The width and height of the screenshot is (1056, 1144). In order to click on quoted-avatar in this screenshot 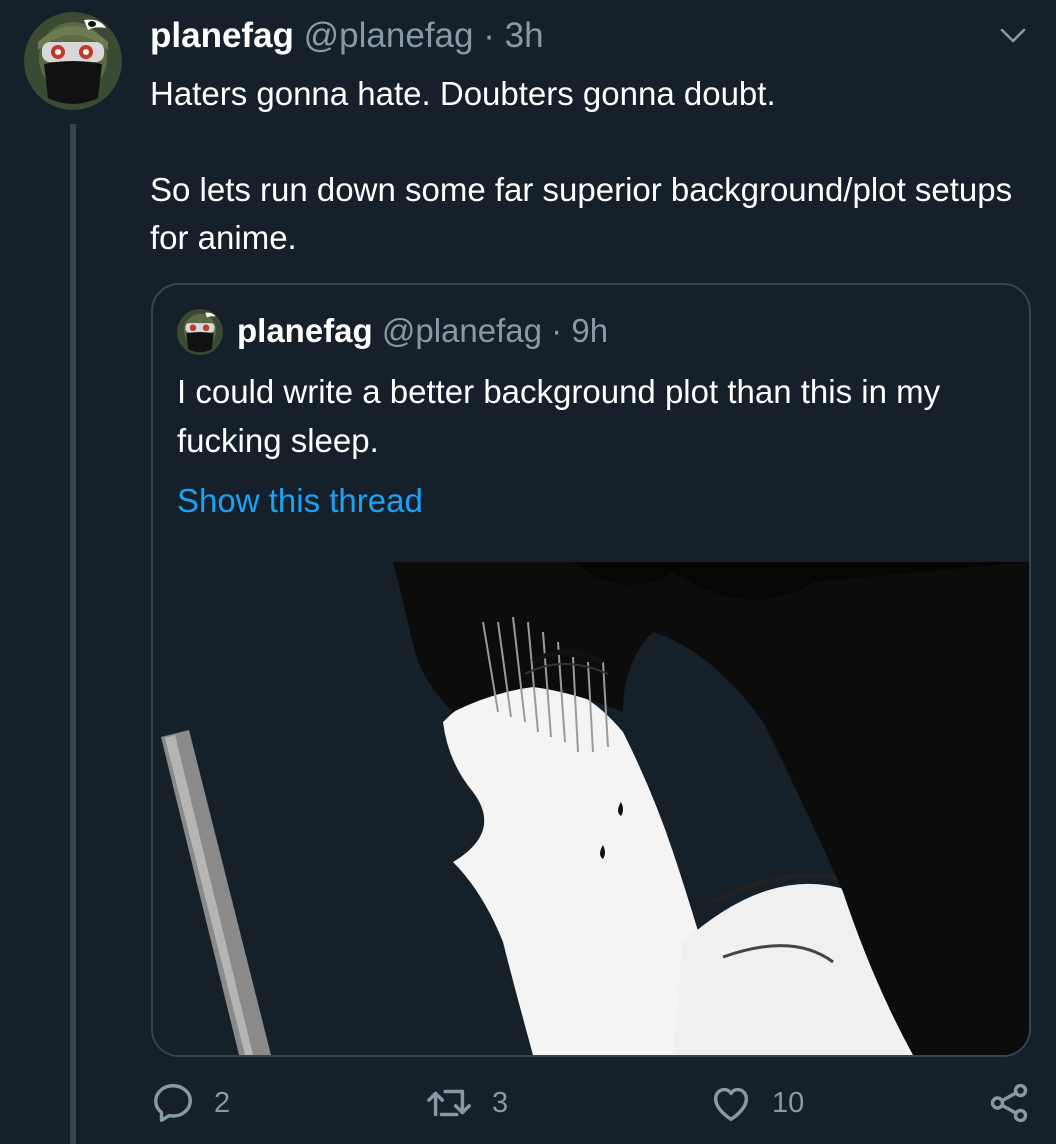, I will do `click(200, 332)`.